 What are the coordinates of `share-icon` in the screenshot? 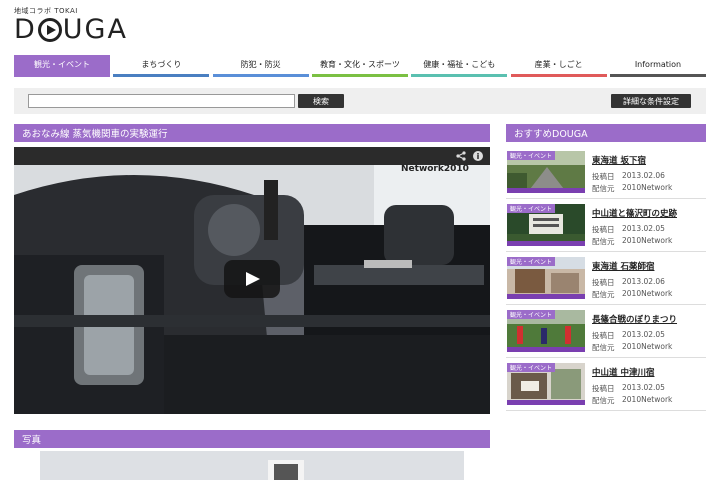 It's located at (461, 156).